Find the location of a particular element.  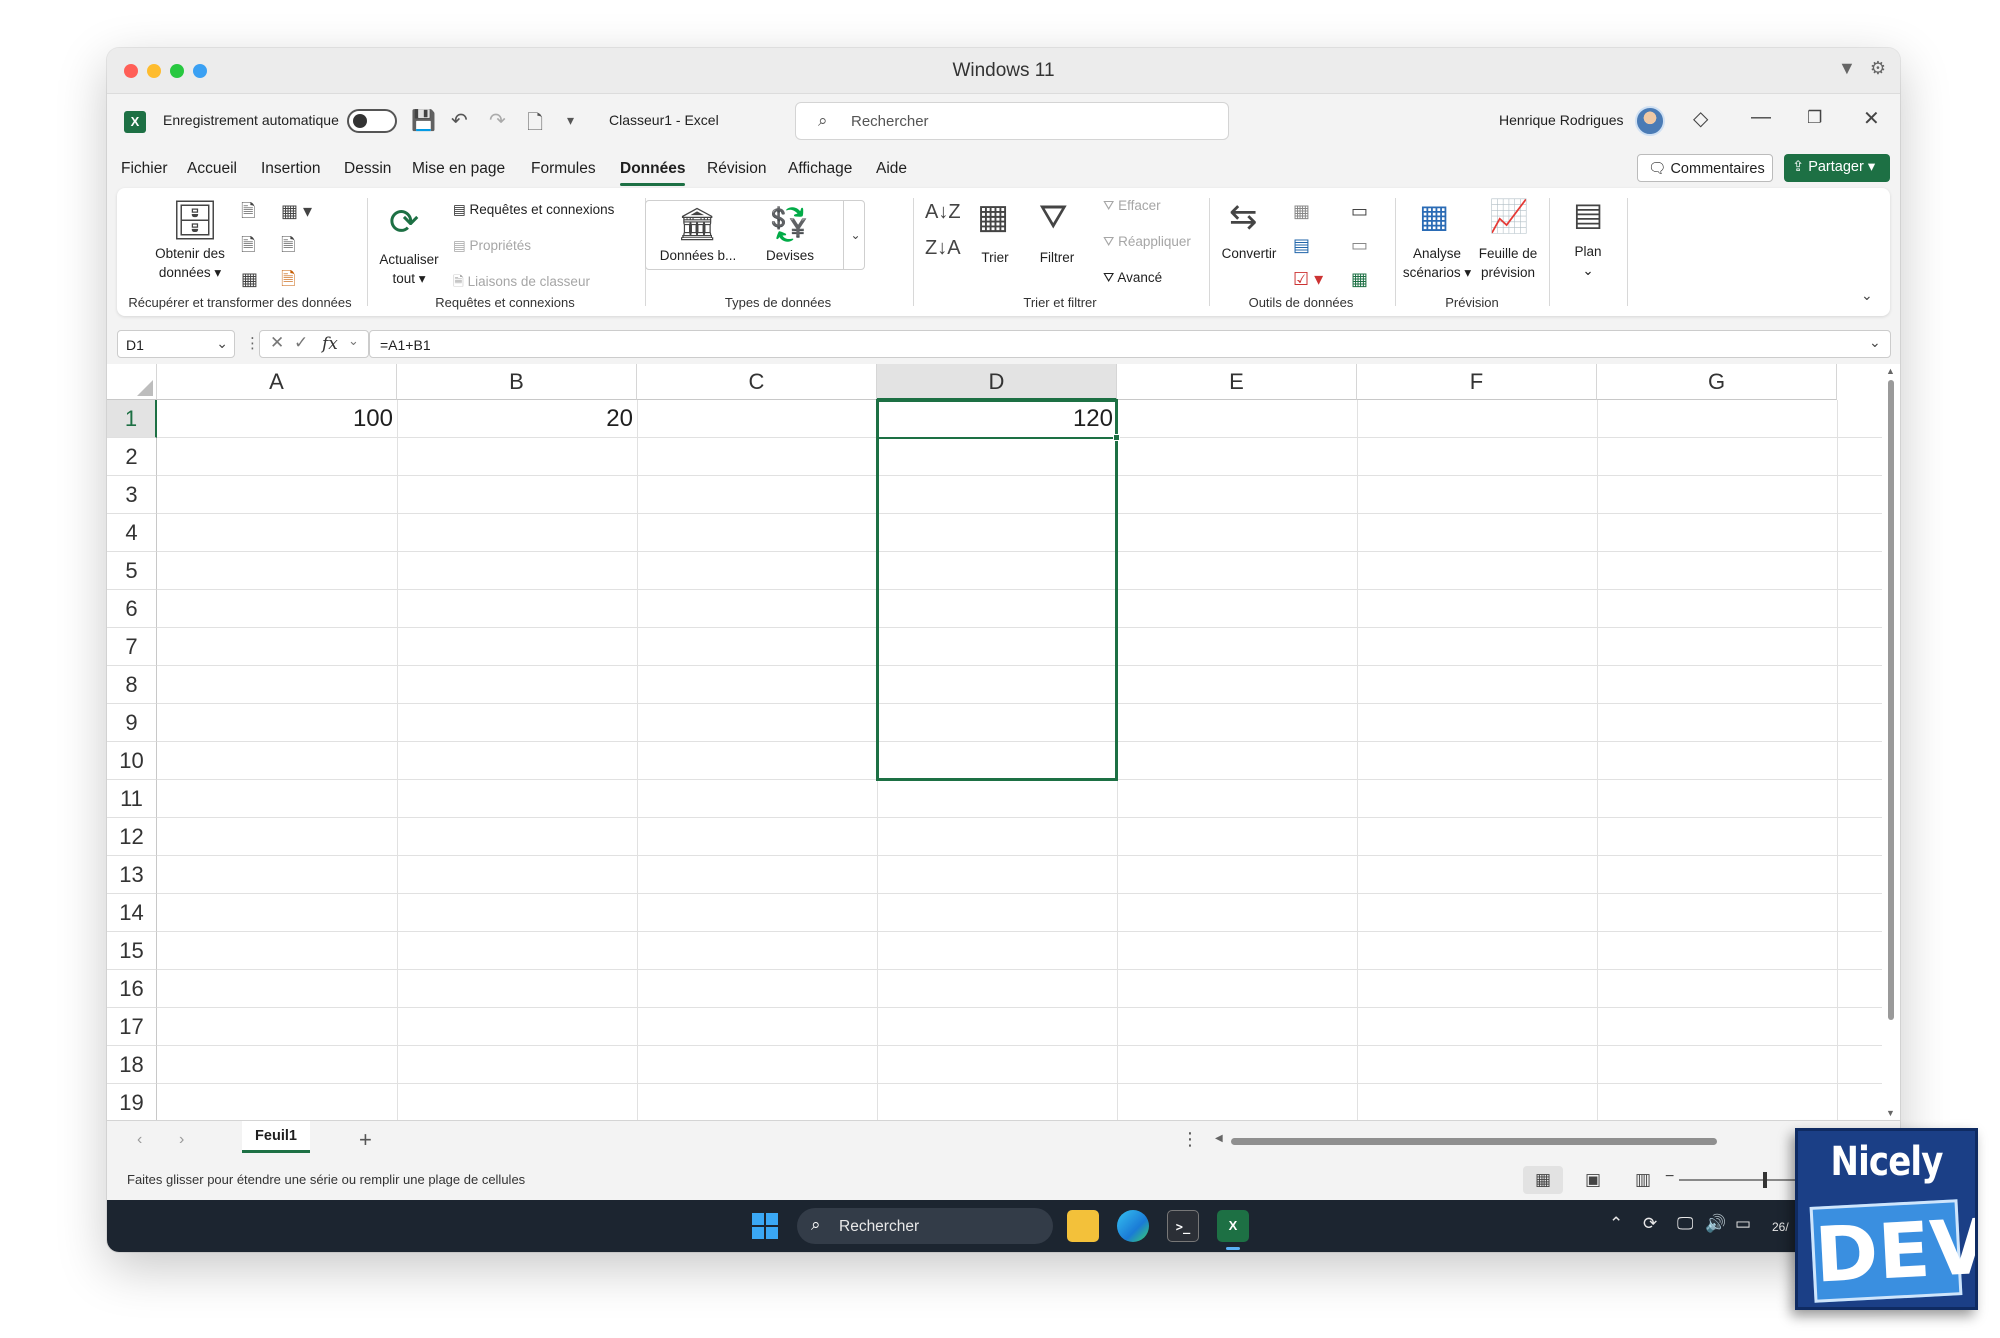

sort-desc-icon: Z↓A is located at coordinates (943, 248).